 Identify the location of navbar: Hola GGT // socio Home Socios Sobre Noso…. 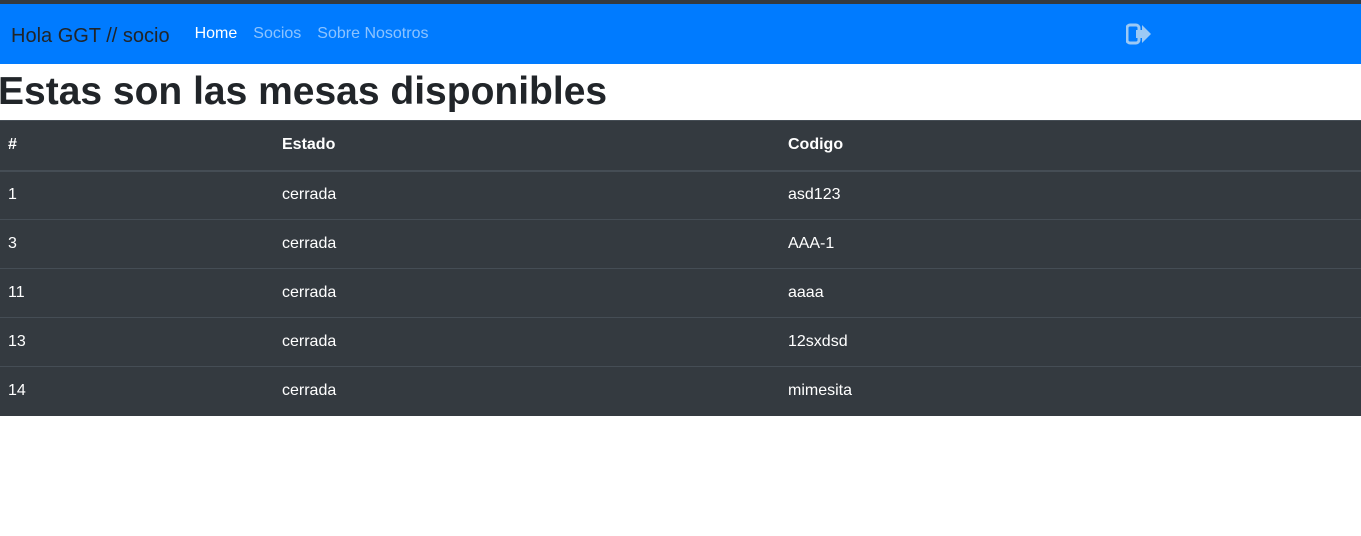
(680, 34).